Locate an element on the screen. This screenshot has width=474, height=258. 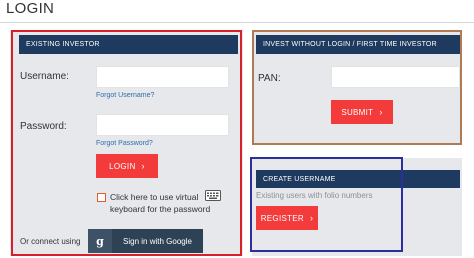
forgot-username-link: Forgot Username? is located at coordinates (125, 95).